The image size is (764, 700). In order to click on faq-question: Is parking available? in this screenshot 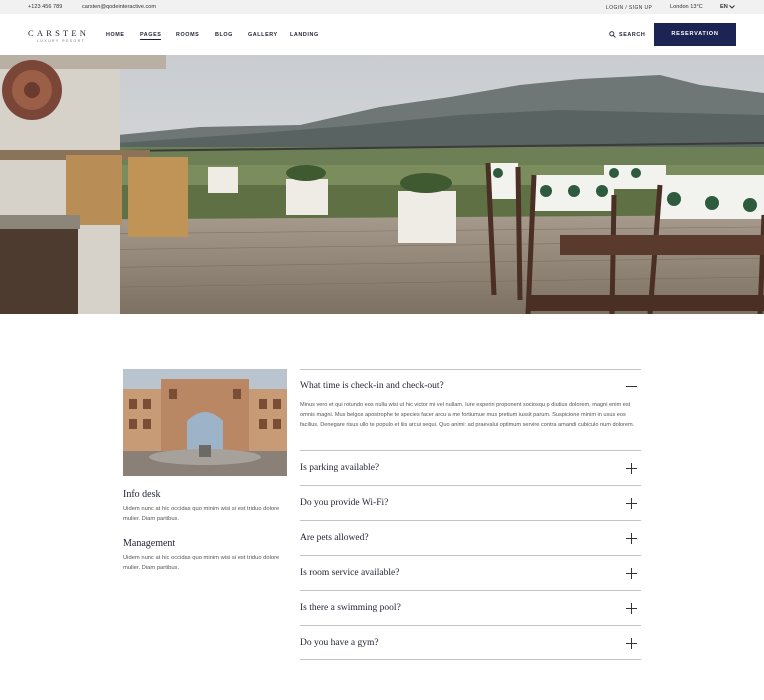, I will do `click(339, 468)`.